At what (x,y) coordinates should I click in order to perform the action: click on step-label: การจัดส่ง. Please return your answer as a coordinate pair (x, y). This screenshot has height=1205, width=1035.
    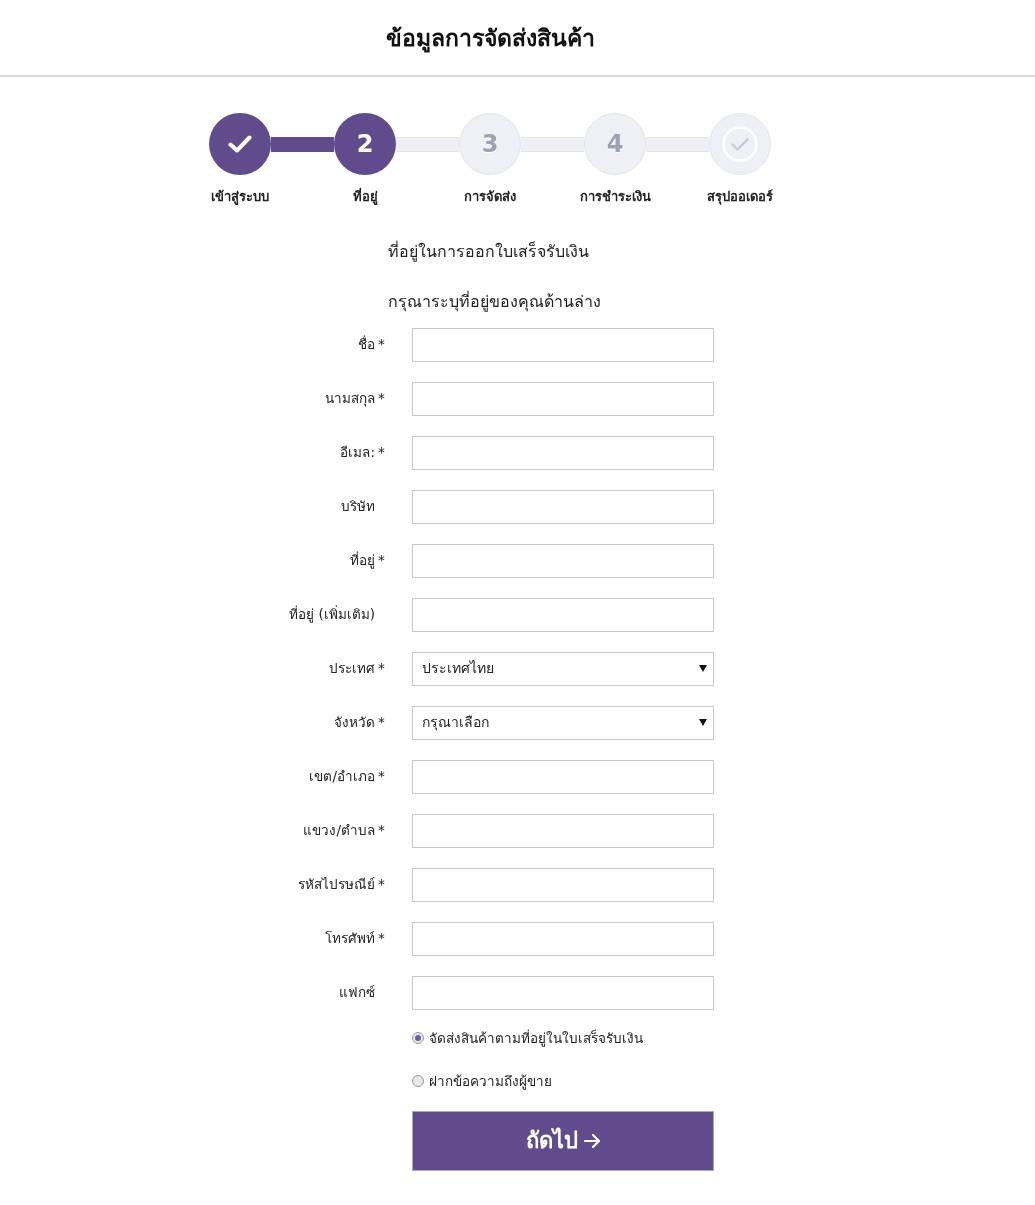
    Looking at the image, I should click on (490, 197).